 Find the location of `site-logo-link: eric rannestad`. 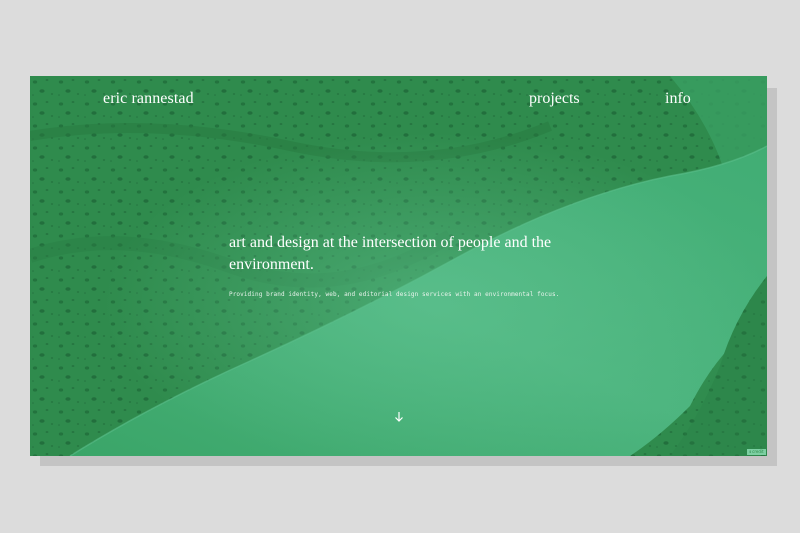

site-logo-link: eric rannestad is located at coordinates (148, 99).